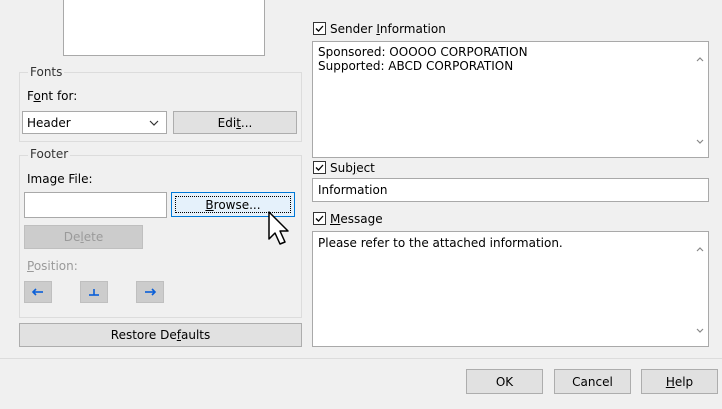 The width and height of the screenshot is (722, 409). I want to click on subject-checkbox, so click(319, 167).